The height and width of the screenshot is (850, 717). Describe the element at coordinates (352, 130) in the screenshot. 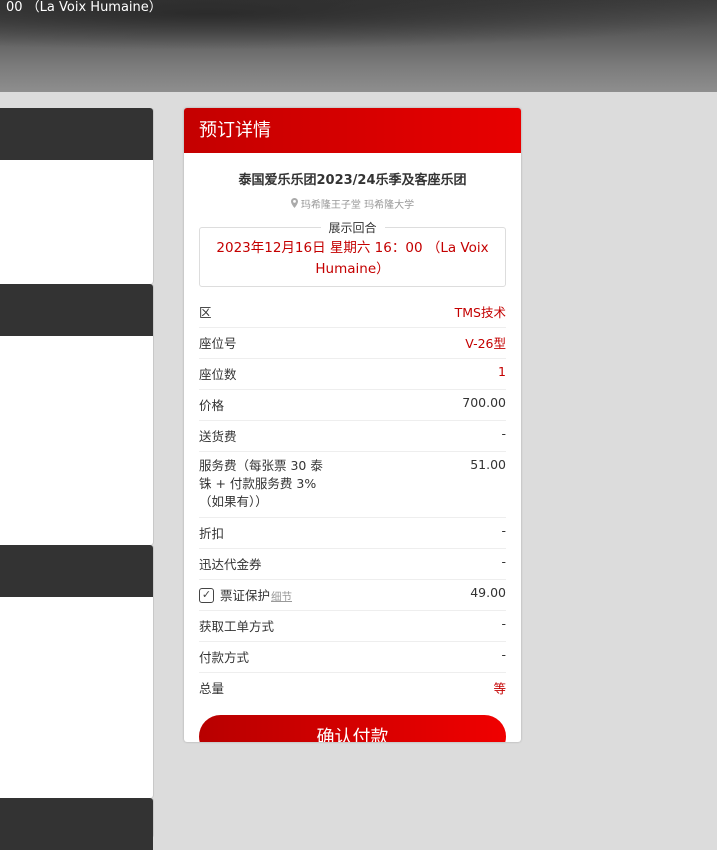

I see `booking-details-header: 预订详情` at that location.